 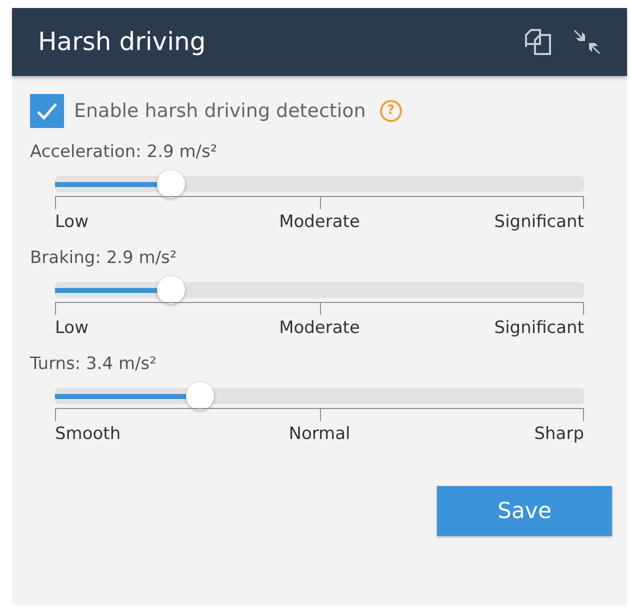 What do you see at coordinates (104, 258) in the screenshot?
I see `slider-label: Braking: 2.9 m/s²` at bounding box center [104, 258].